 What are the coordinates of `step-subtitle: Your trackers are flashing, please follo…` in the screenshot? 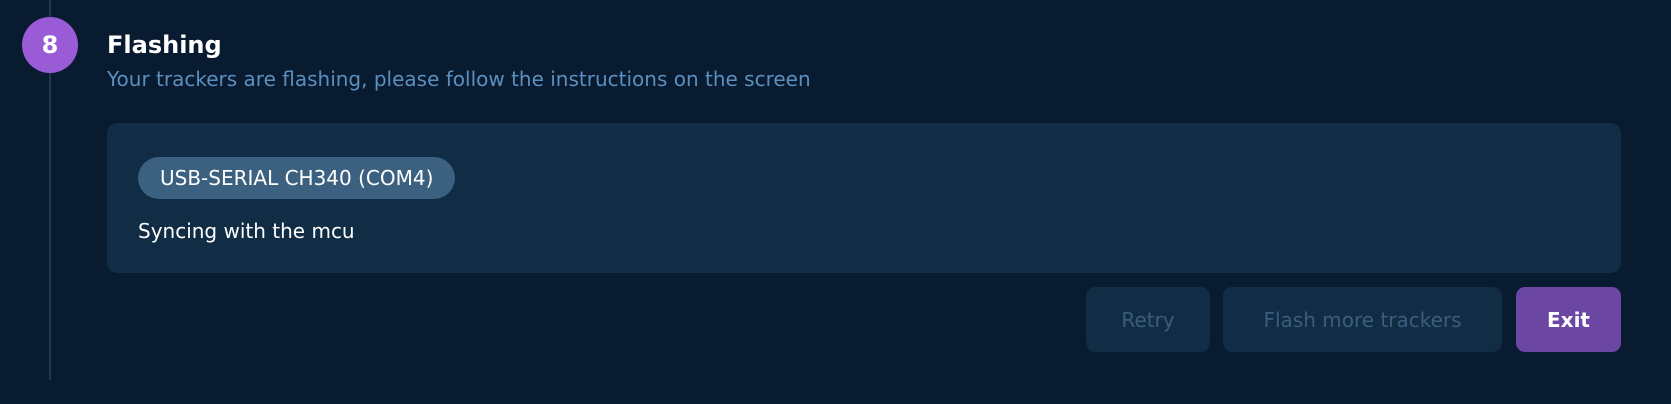 It's located at (459, 79).